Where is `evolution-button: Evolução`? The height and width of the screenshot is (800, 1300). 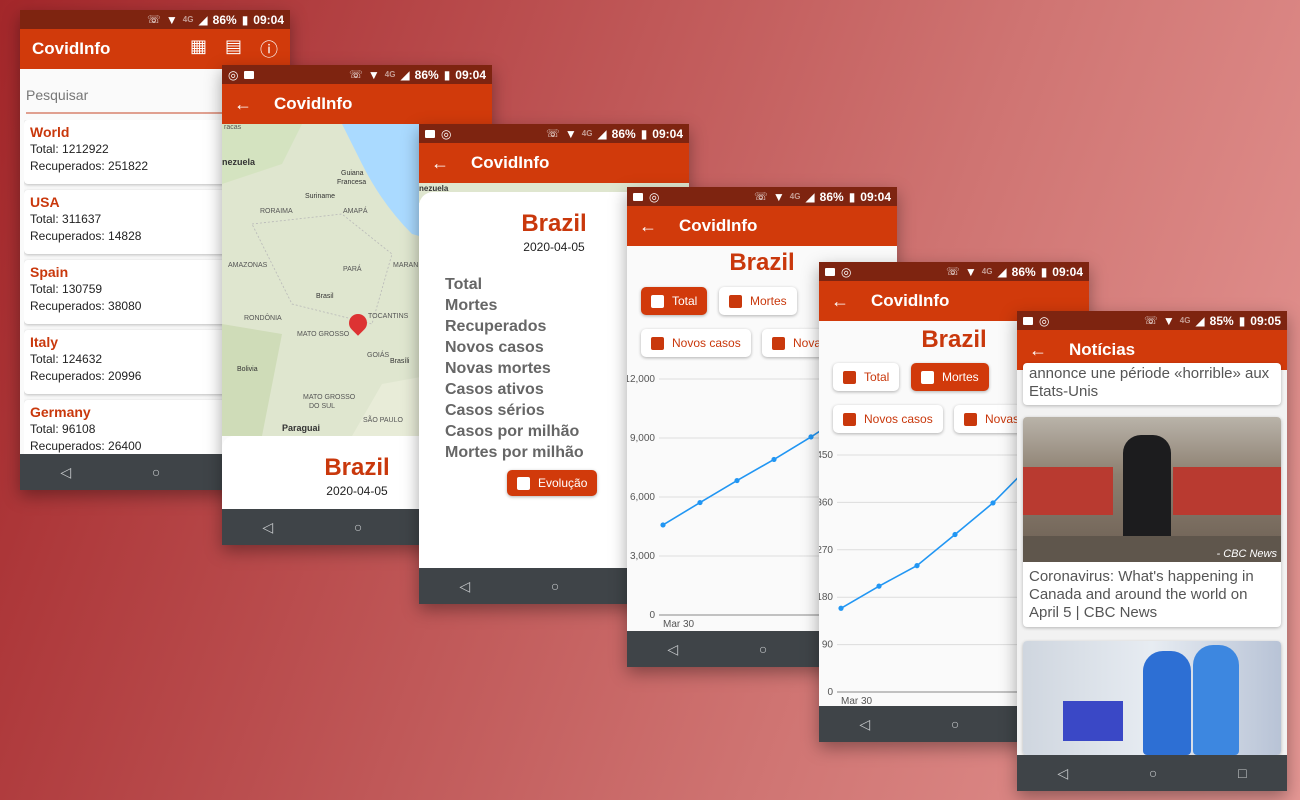 evolution-button: Evolução is located at coordinates (552, 483).